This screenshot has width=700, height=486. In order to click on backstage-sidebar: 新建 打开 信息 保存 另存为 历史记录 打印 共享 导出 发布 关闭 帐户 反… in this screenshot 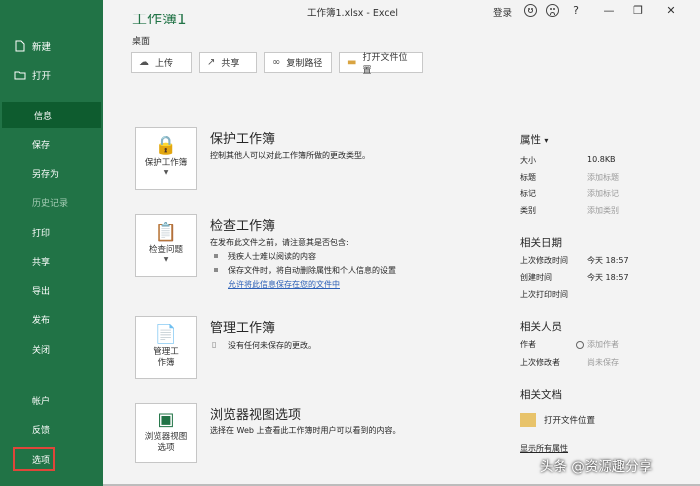, I will do `click(51, 243)`.